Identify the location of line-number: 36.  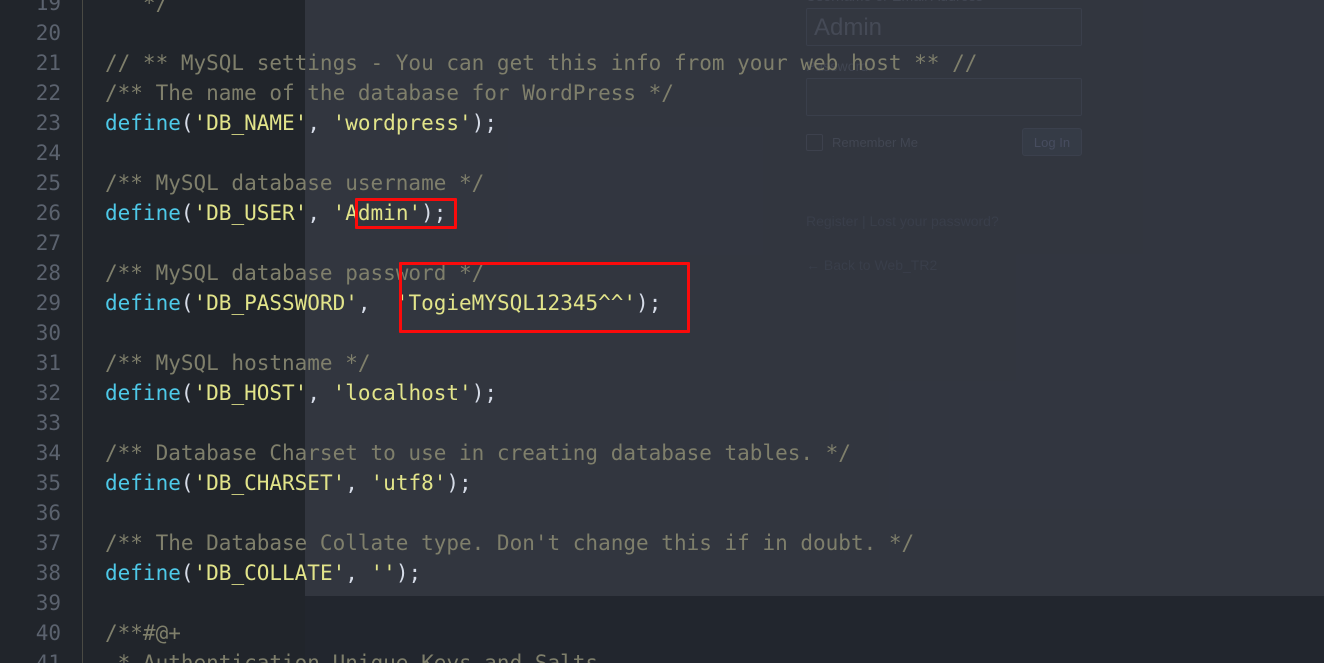
(48, 513).